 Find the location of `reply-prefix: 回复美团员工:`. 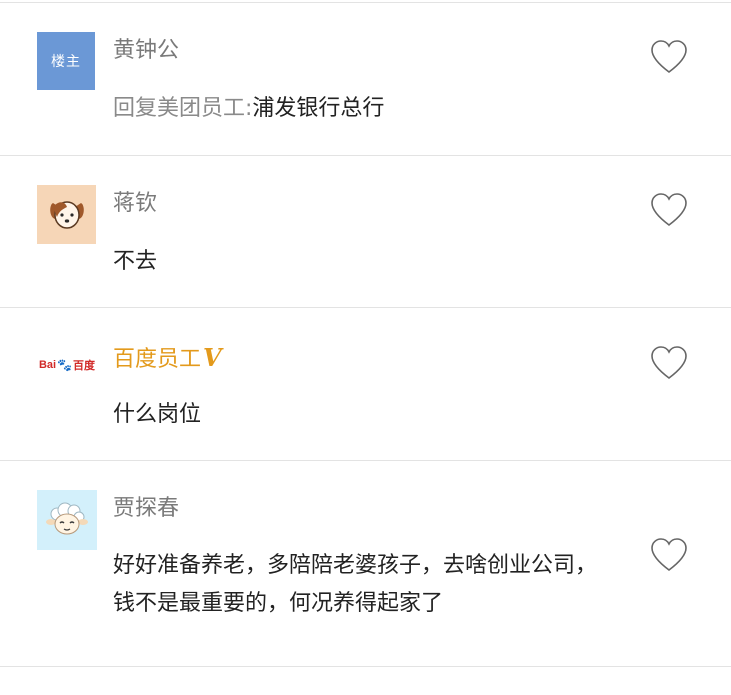

reply-prefix: 回复美团员工: is located at coordinates (183, 108).